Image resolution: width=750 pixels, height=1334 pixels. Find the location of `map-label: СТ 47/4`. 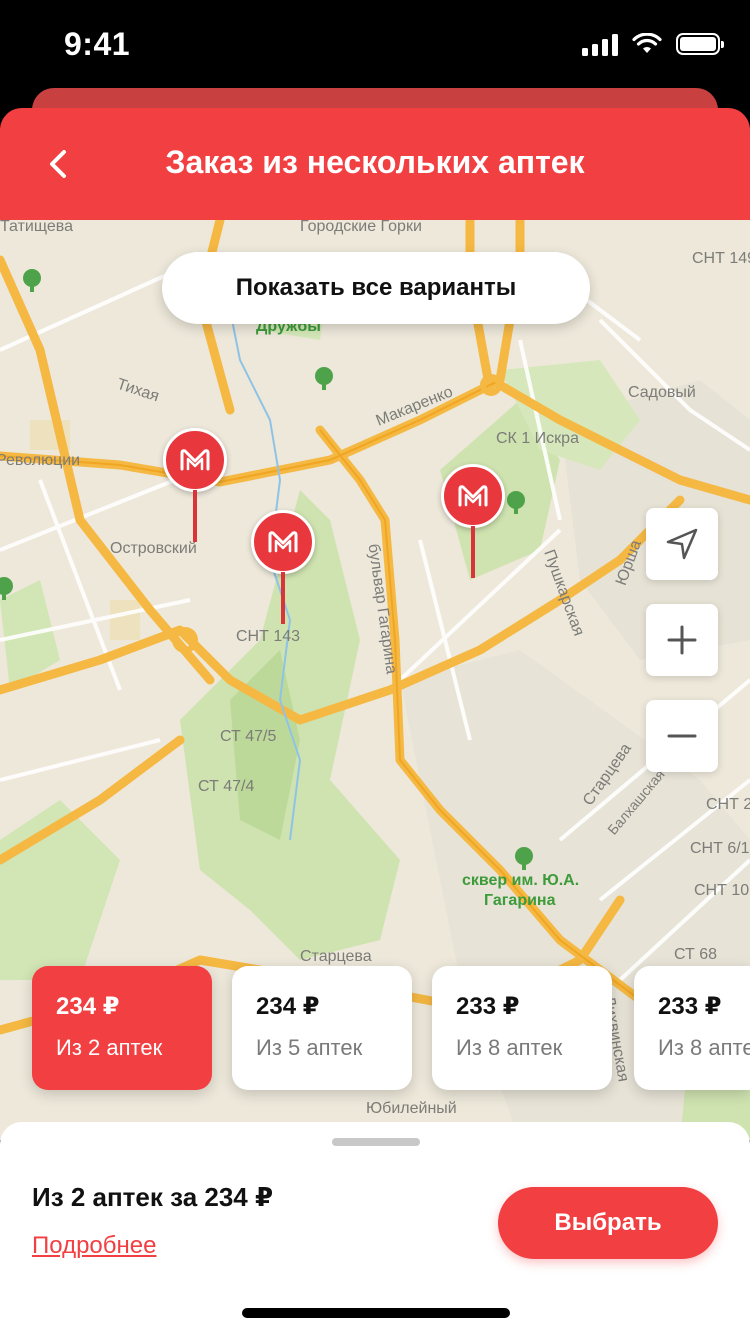

map-label: СТ 47/4 is located at coordinates (226, 786).